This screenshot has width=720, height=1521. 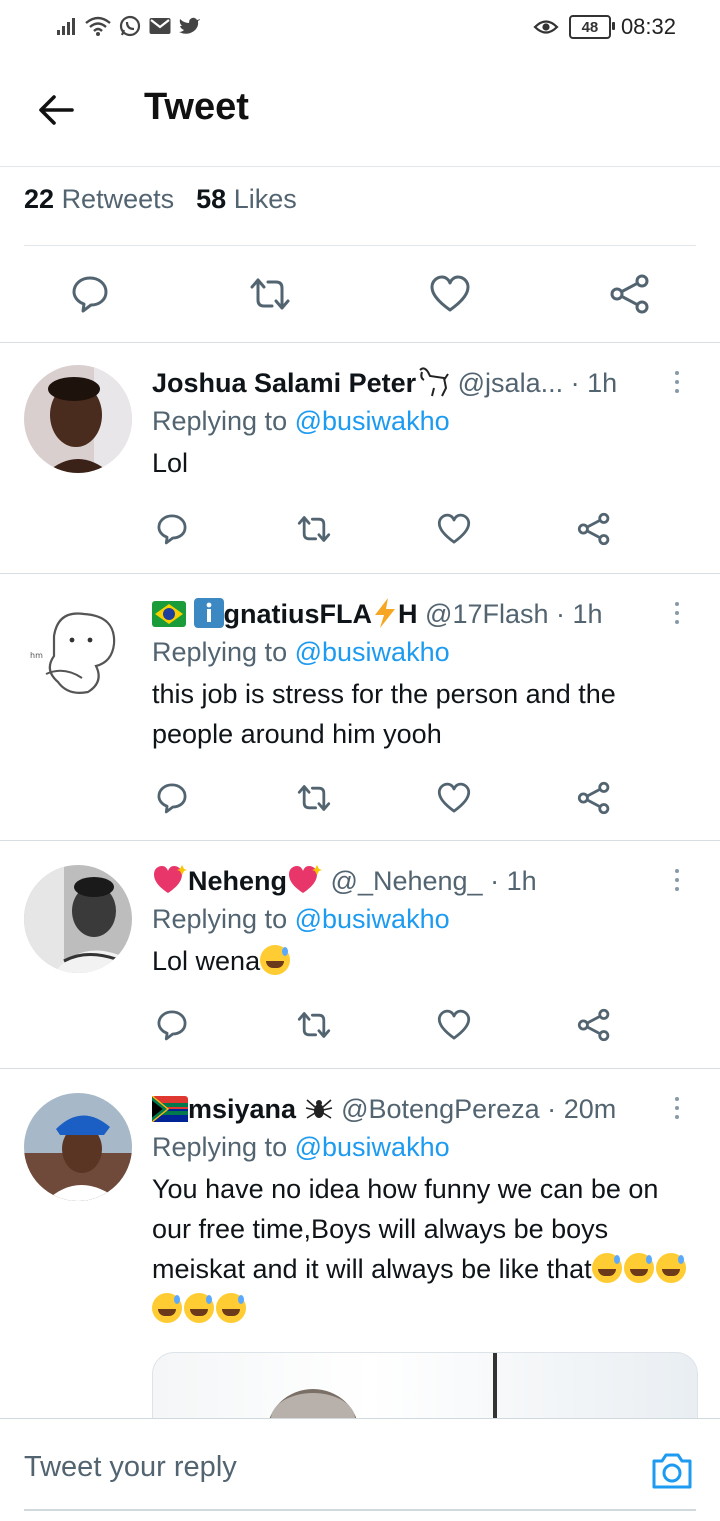 I want to click on brazil-flag-icon, so click(x=169, y=614).